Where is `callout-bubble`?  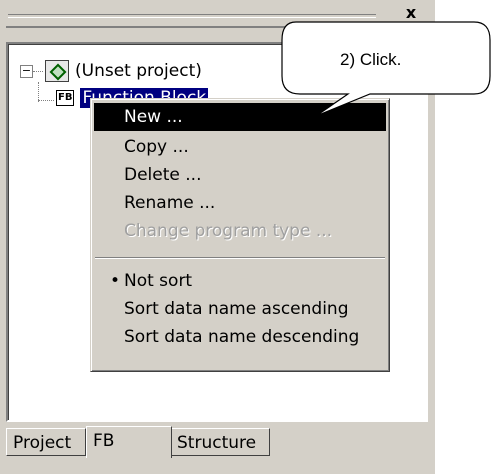
callout-bubble is located at coordinates (386, 69).